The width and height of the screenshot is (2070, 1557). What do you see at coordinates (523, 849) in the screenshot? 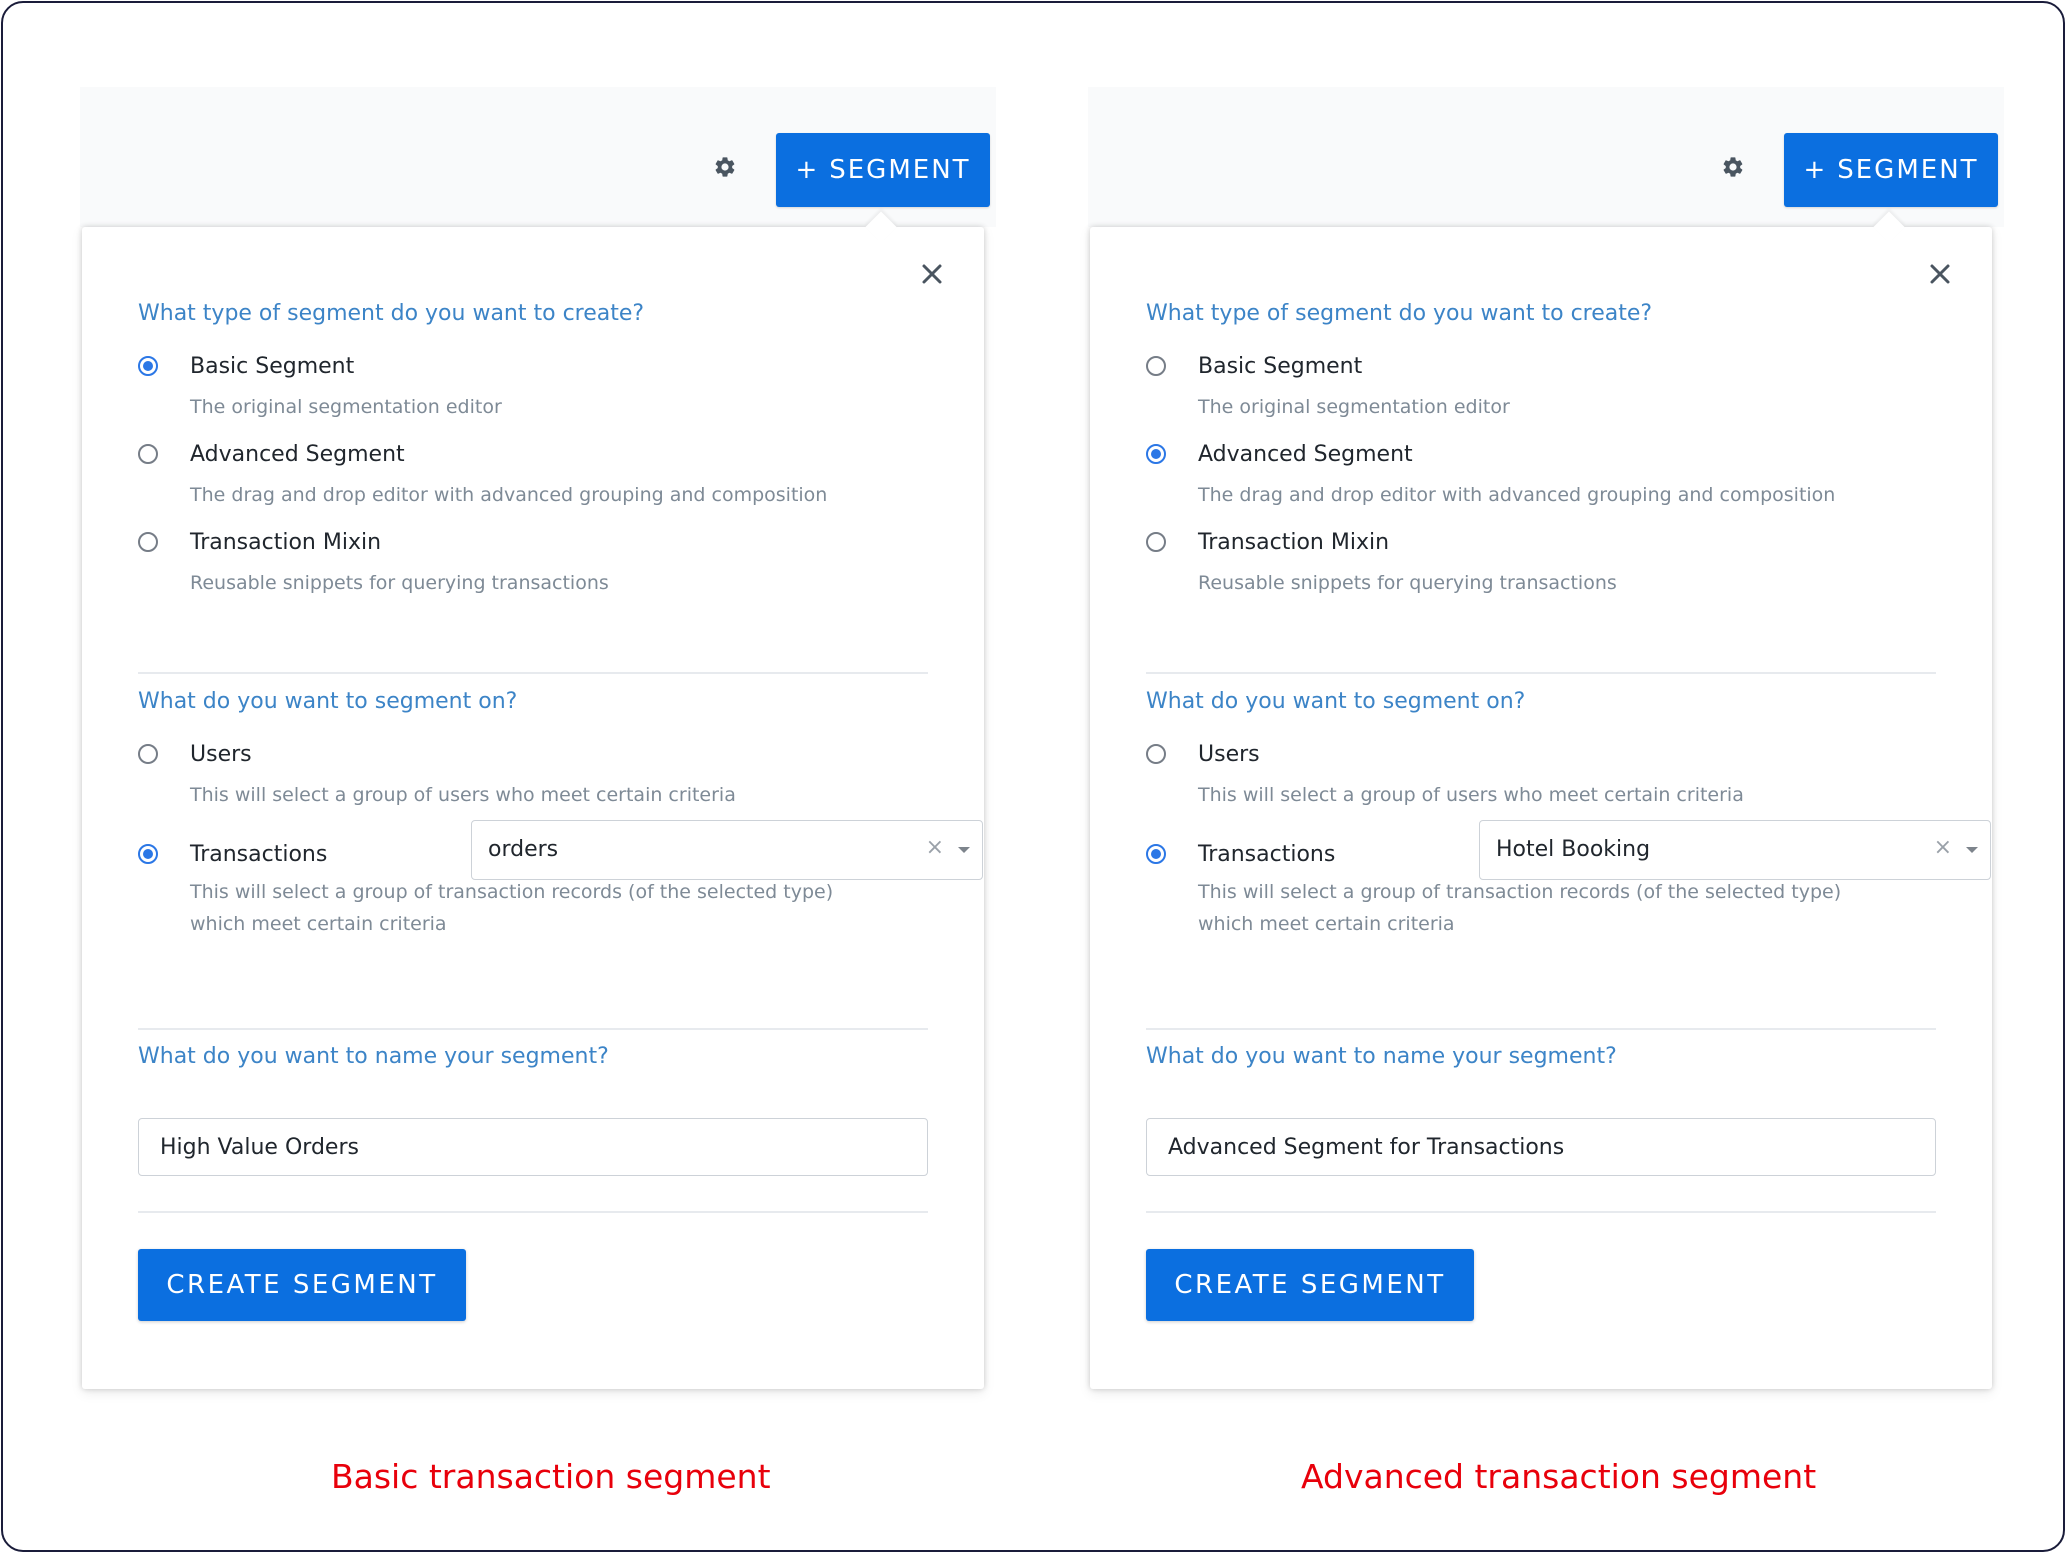
I see `select-value: orders` at bounding box center [523, 849].